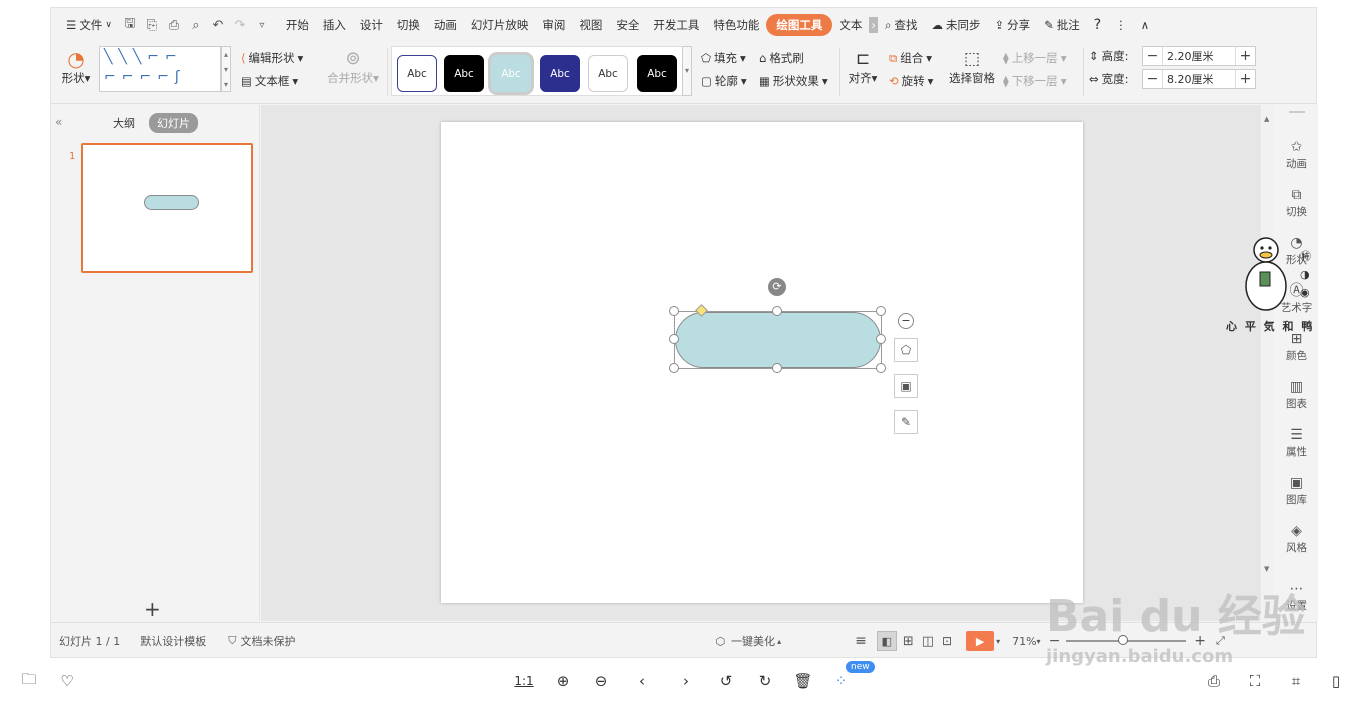 Image resolution: width=1366 pixels, height=701 pixels. What do you see at coordinates (1296, 203) in the screenshot?
I see `side-item-switch: ⧉ 切换` at bounding box center [1296, 203].